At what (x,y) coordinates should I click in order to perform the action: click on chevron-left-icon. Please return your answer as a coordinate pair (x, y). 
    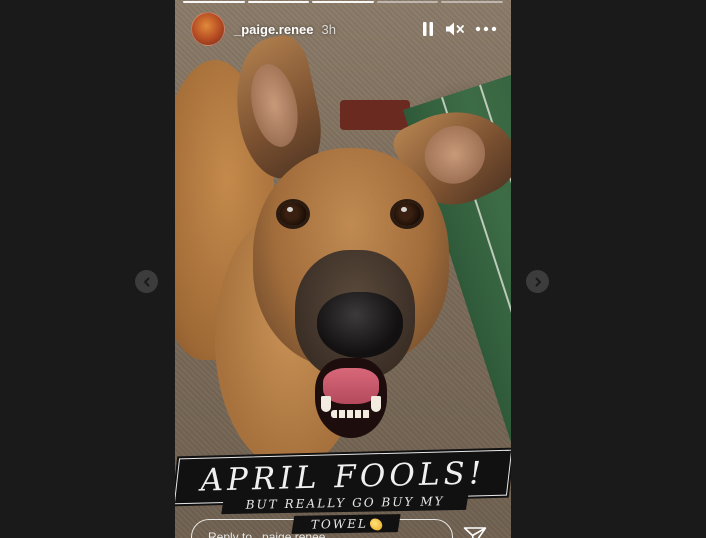
    Looking at the image, I should click on (146, 281).